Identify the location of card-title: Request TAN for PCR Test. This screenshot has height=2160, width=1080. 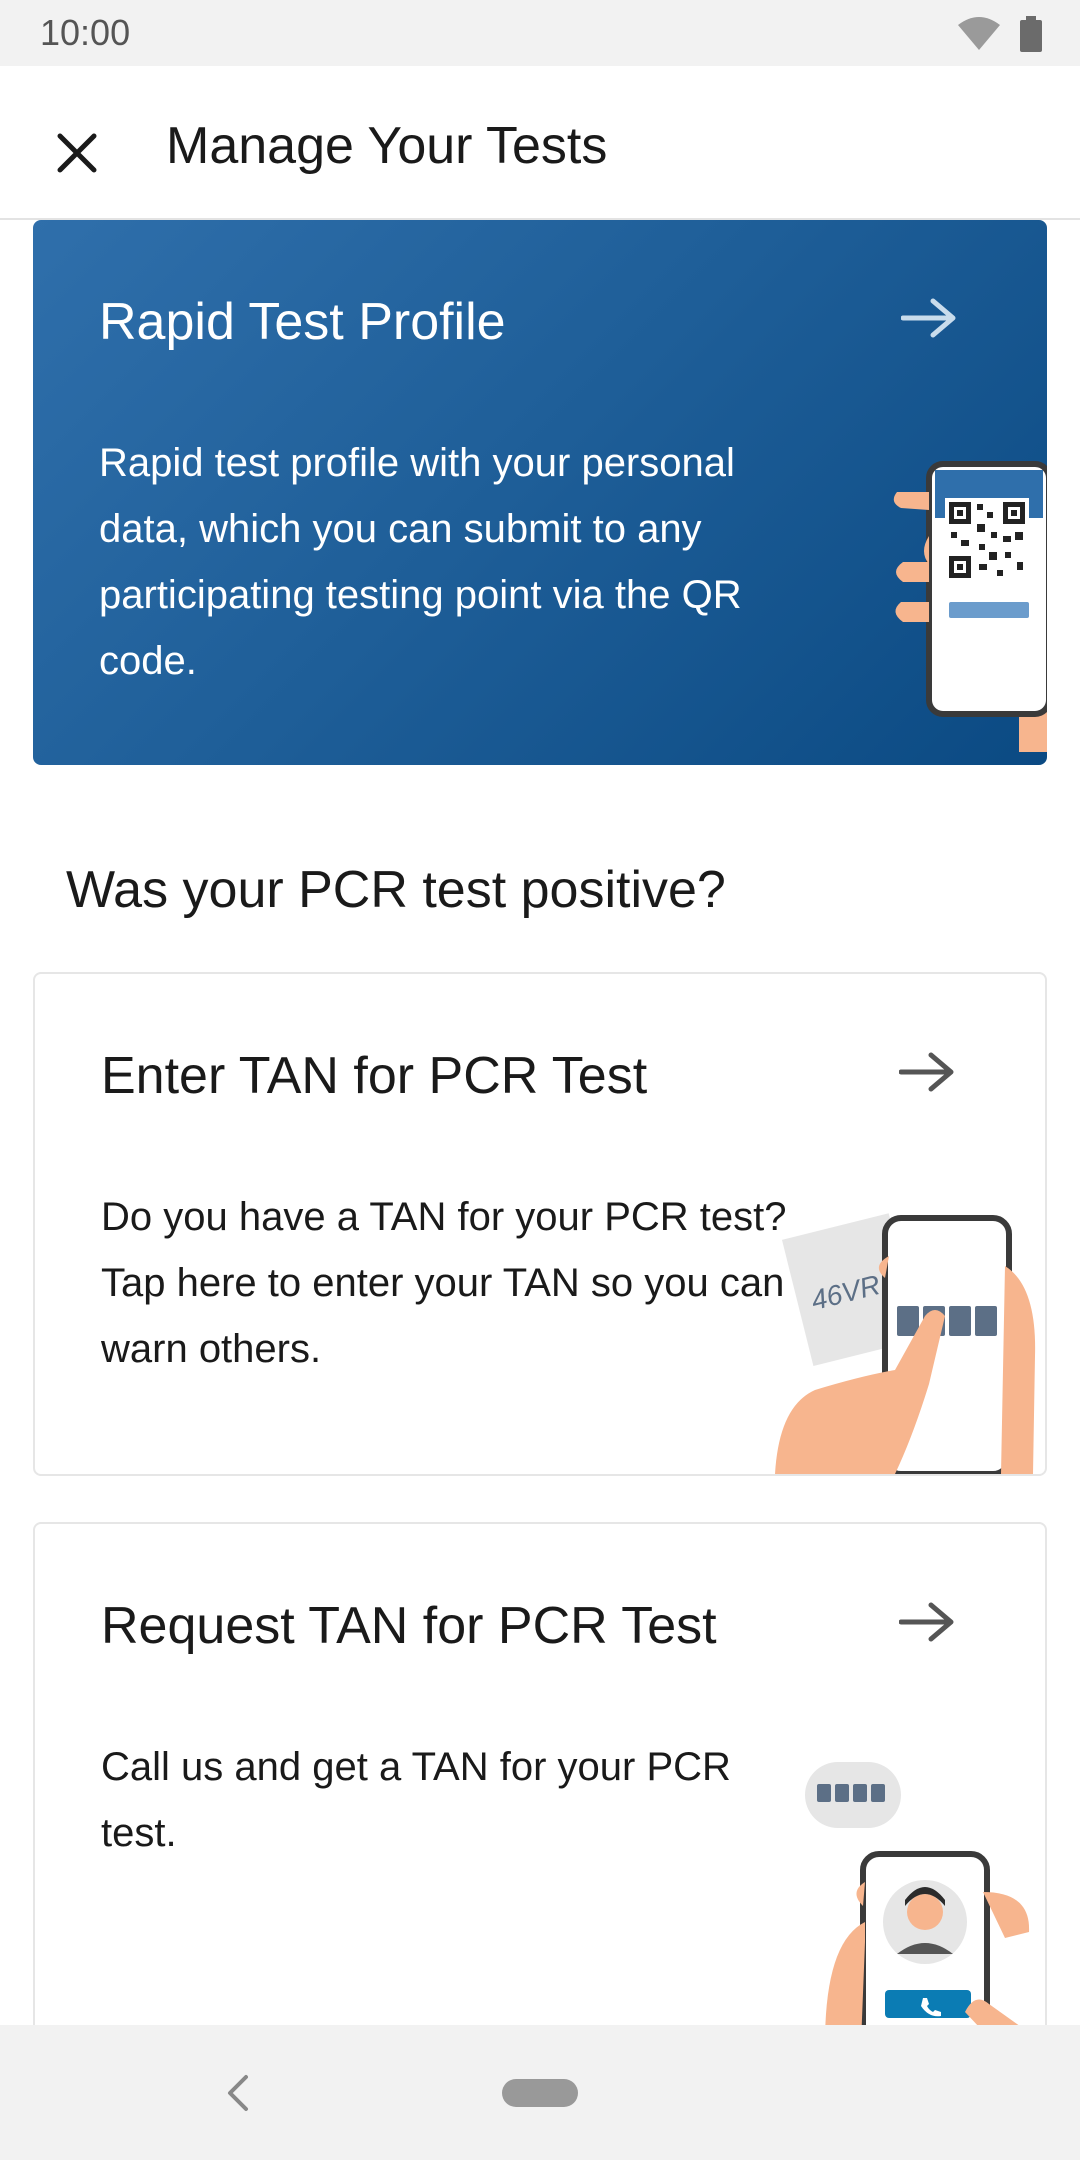
(409, 1626).